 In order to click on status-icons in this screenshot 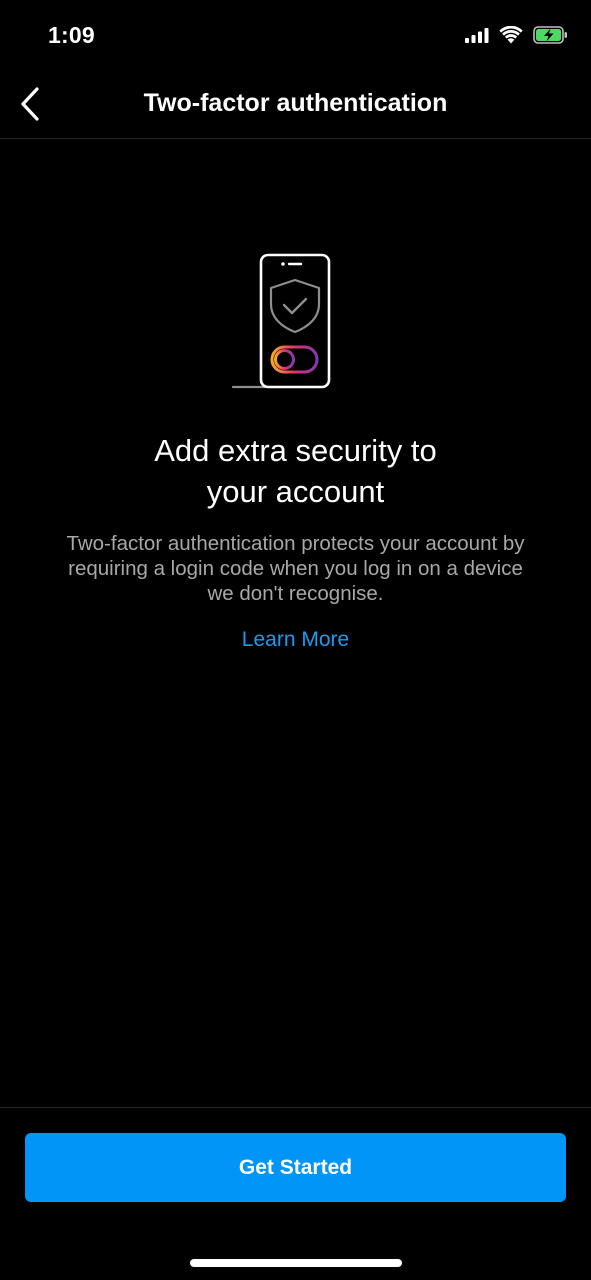, I will do `click(517, 35)`.